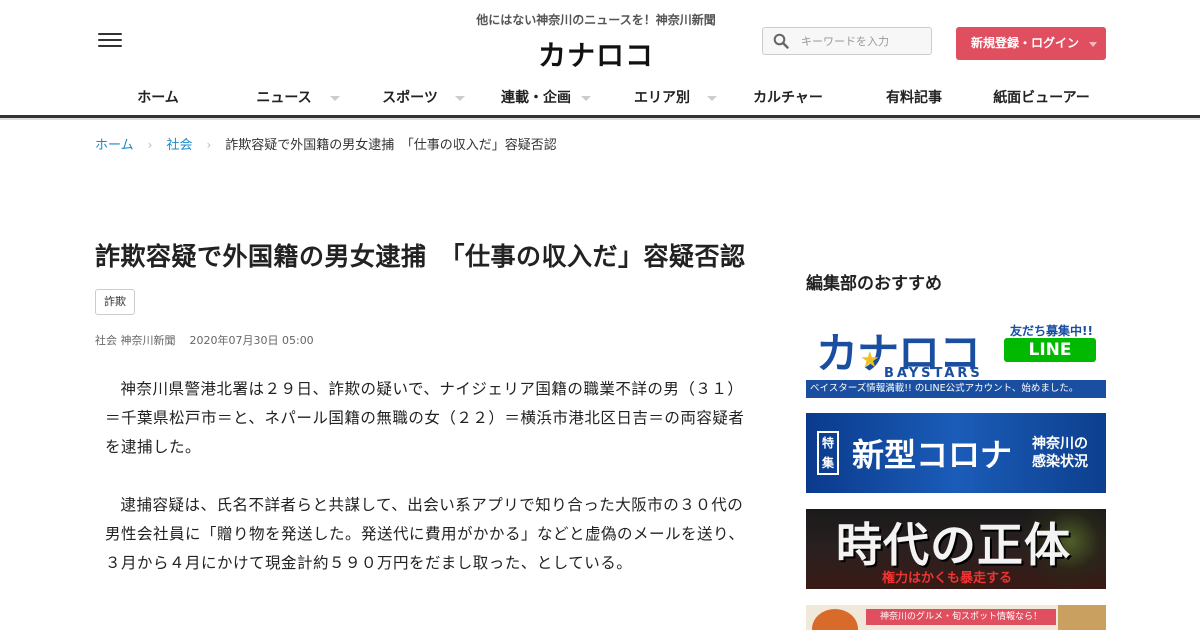 Image resolution: width=1200 pixels, height=630 pixels. What do you see at coordinates (1025, 43) in the screenshot?
I see `login-button-label: 新規登録・ログイン` at bounding box center [1025, 43].